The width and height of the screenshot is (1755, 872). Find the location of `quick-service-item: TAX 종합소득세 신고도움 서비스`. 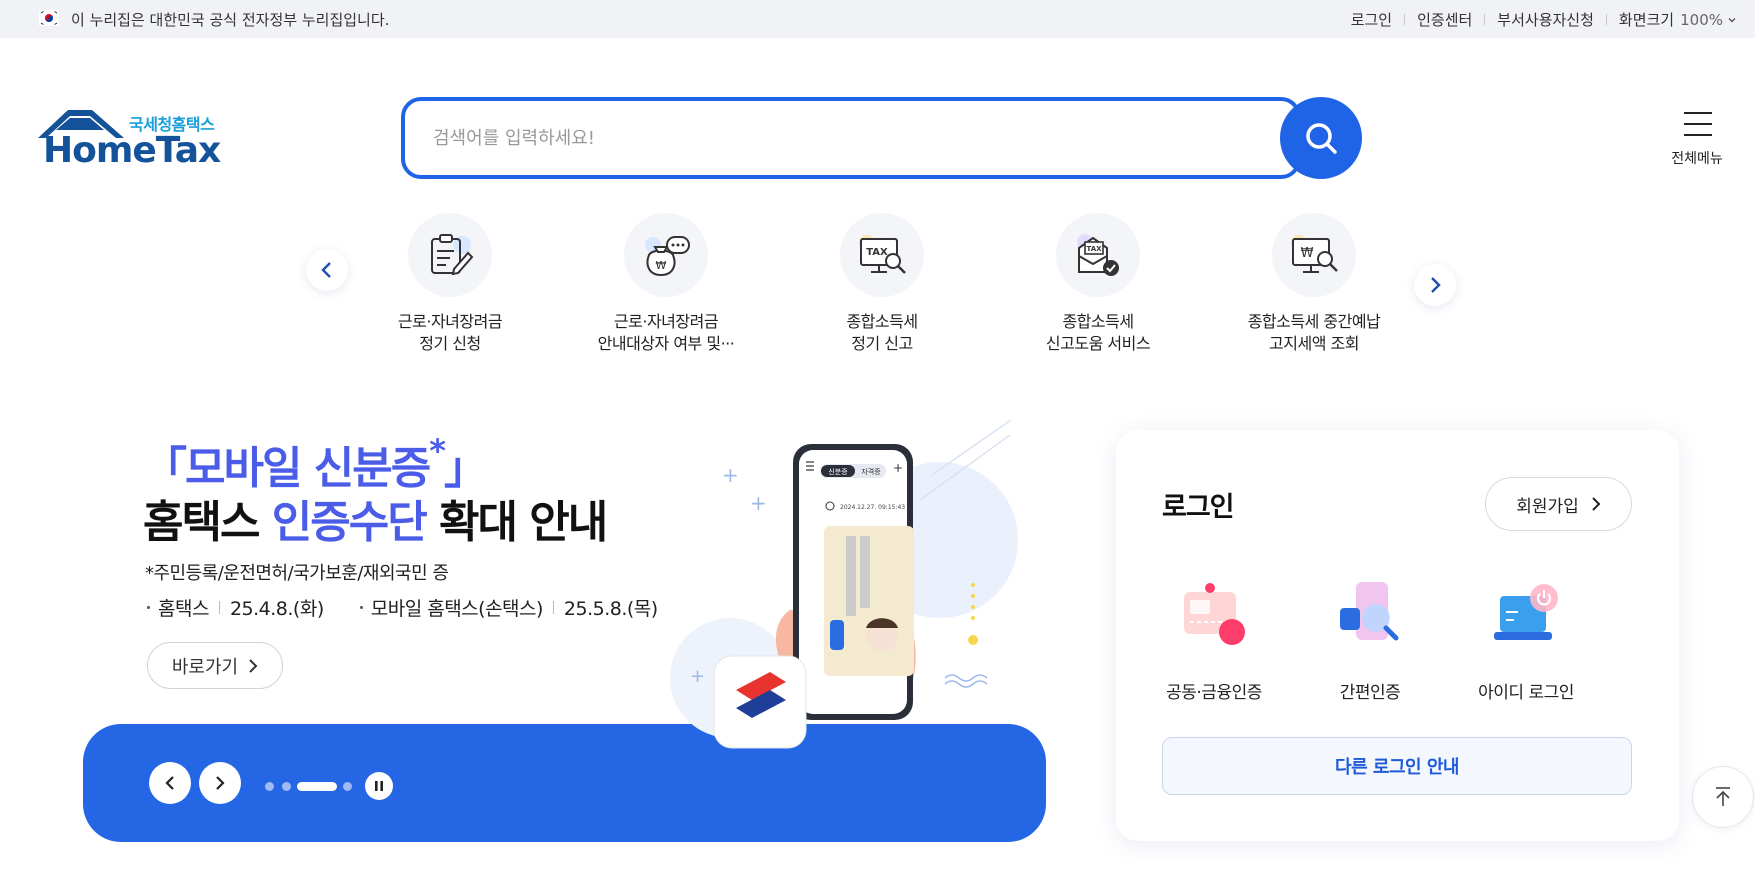

quick-service-item: TAX 종합소득세 신고도움 서비스 is located at coordinates (1098, 284).